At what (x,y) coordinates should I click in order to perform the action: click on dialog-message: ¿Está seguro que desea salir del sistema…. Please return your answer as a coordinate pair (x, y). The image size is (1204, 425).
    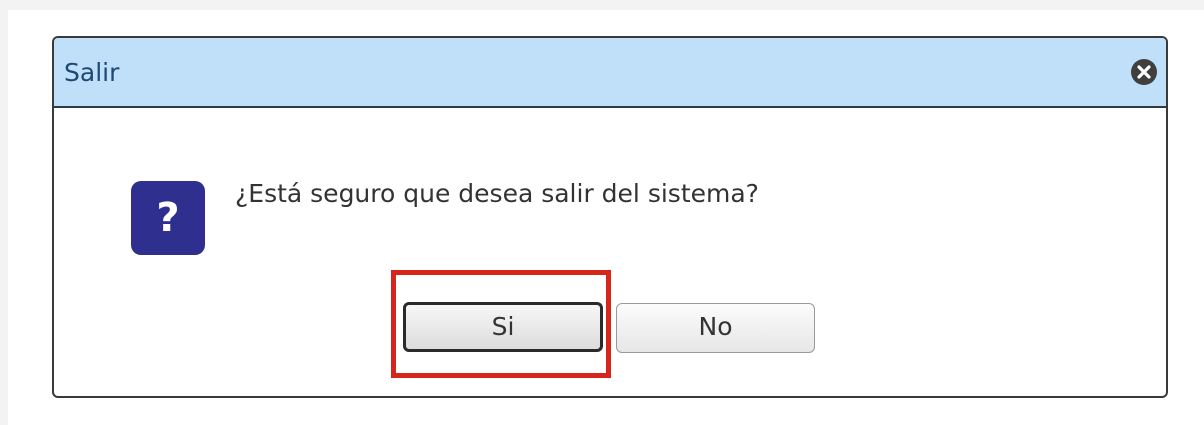
    Looking at the image, I should click on (497, 193).